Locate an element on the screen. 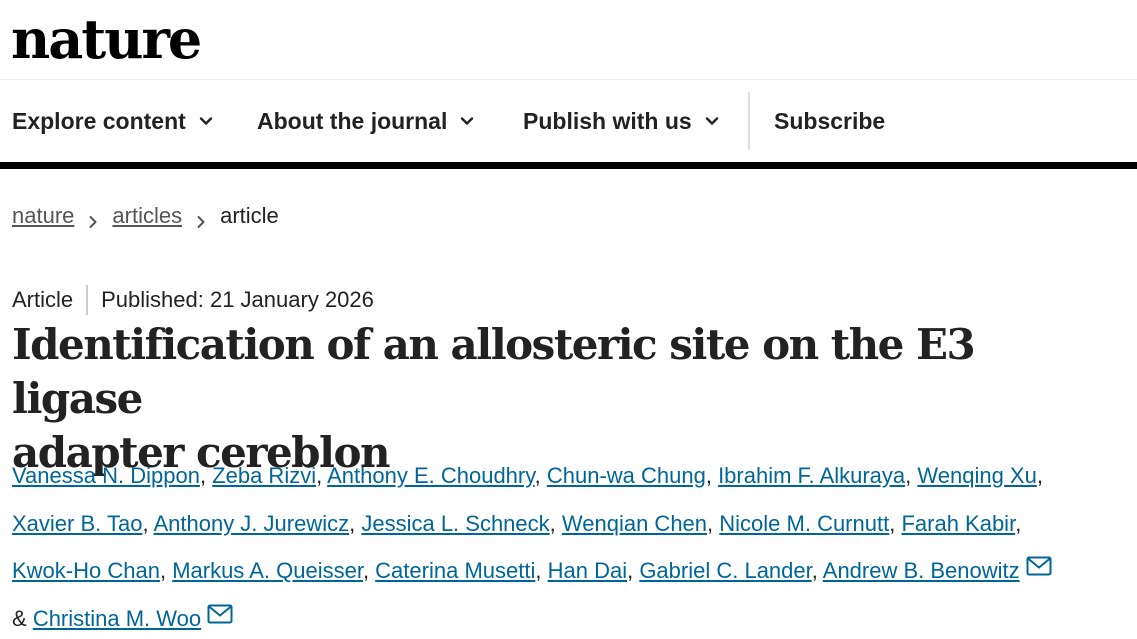 Image resolution: width=1137 pixels, height=639 pixels. nav-publish-with-us: Publish with us is located at coordinates (621, 121).